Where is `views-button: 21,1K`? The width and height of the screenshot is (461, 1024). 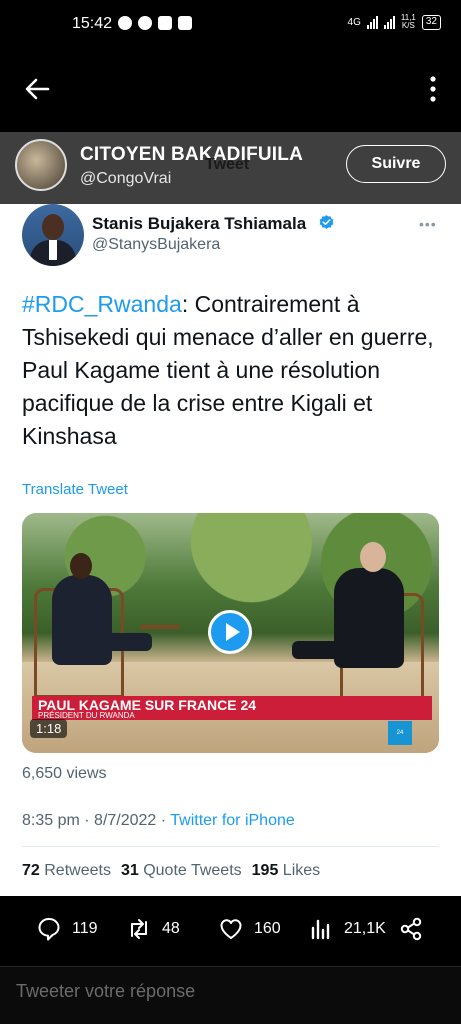
views-button: 21,1K is located at coordinates (347, 929).